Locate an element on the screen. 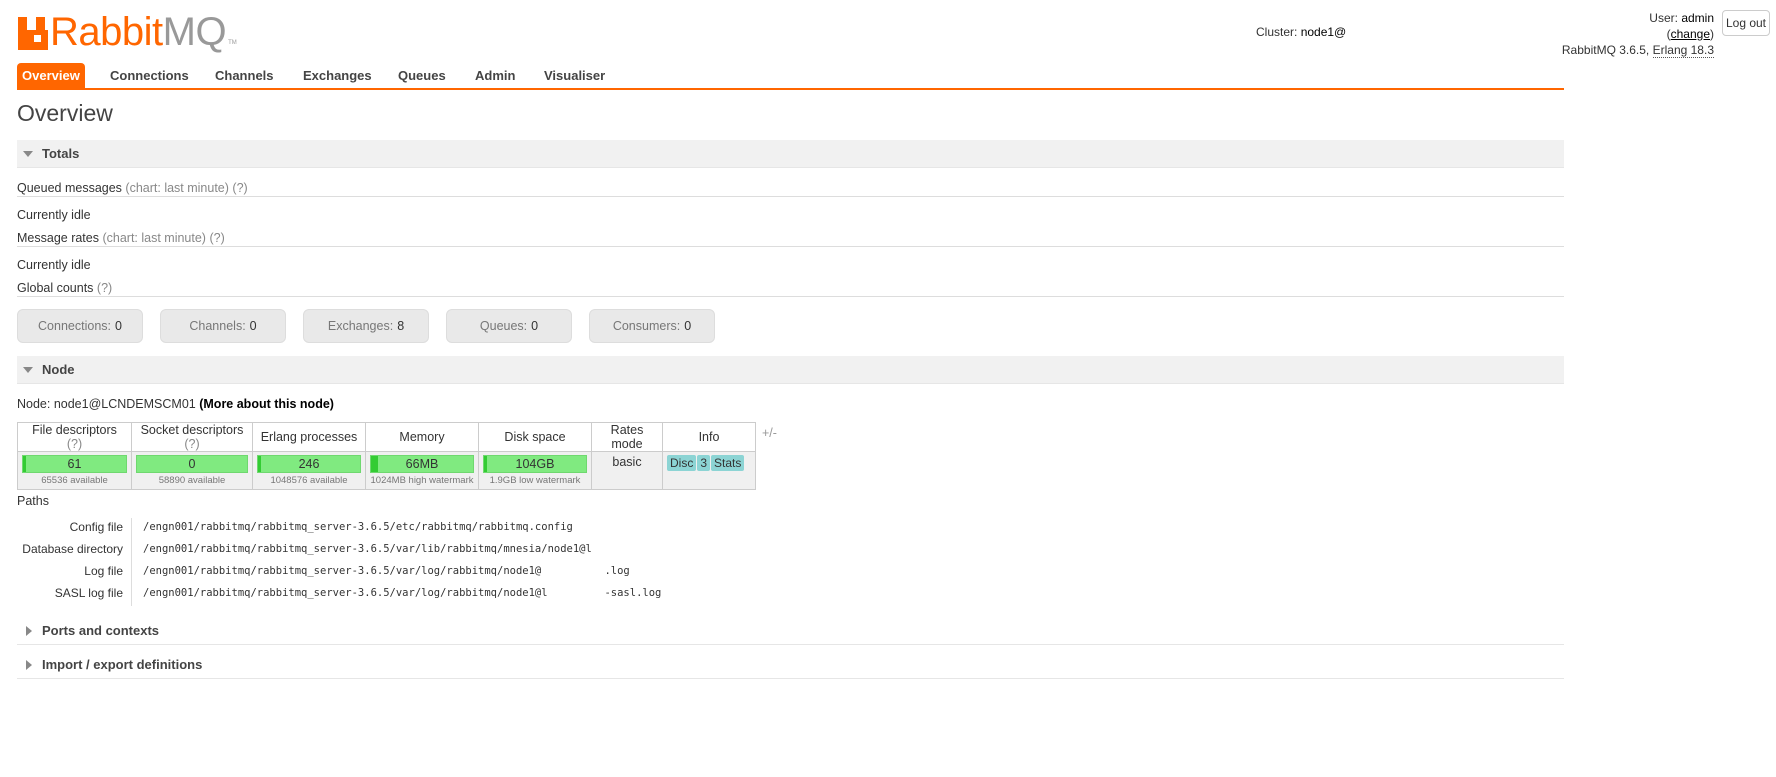  tab-channels: Channels is located at coordinates (244, 75).